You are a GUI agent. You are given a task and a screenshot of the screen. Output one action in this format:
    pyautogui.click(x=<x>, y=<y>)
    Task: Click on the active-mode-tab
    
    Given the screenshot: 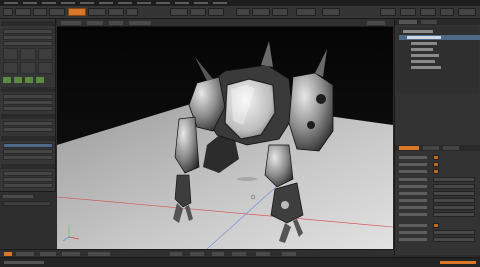 What is the action you would take?
    pyautogui.click(x=77, y=12)
    